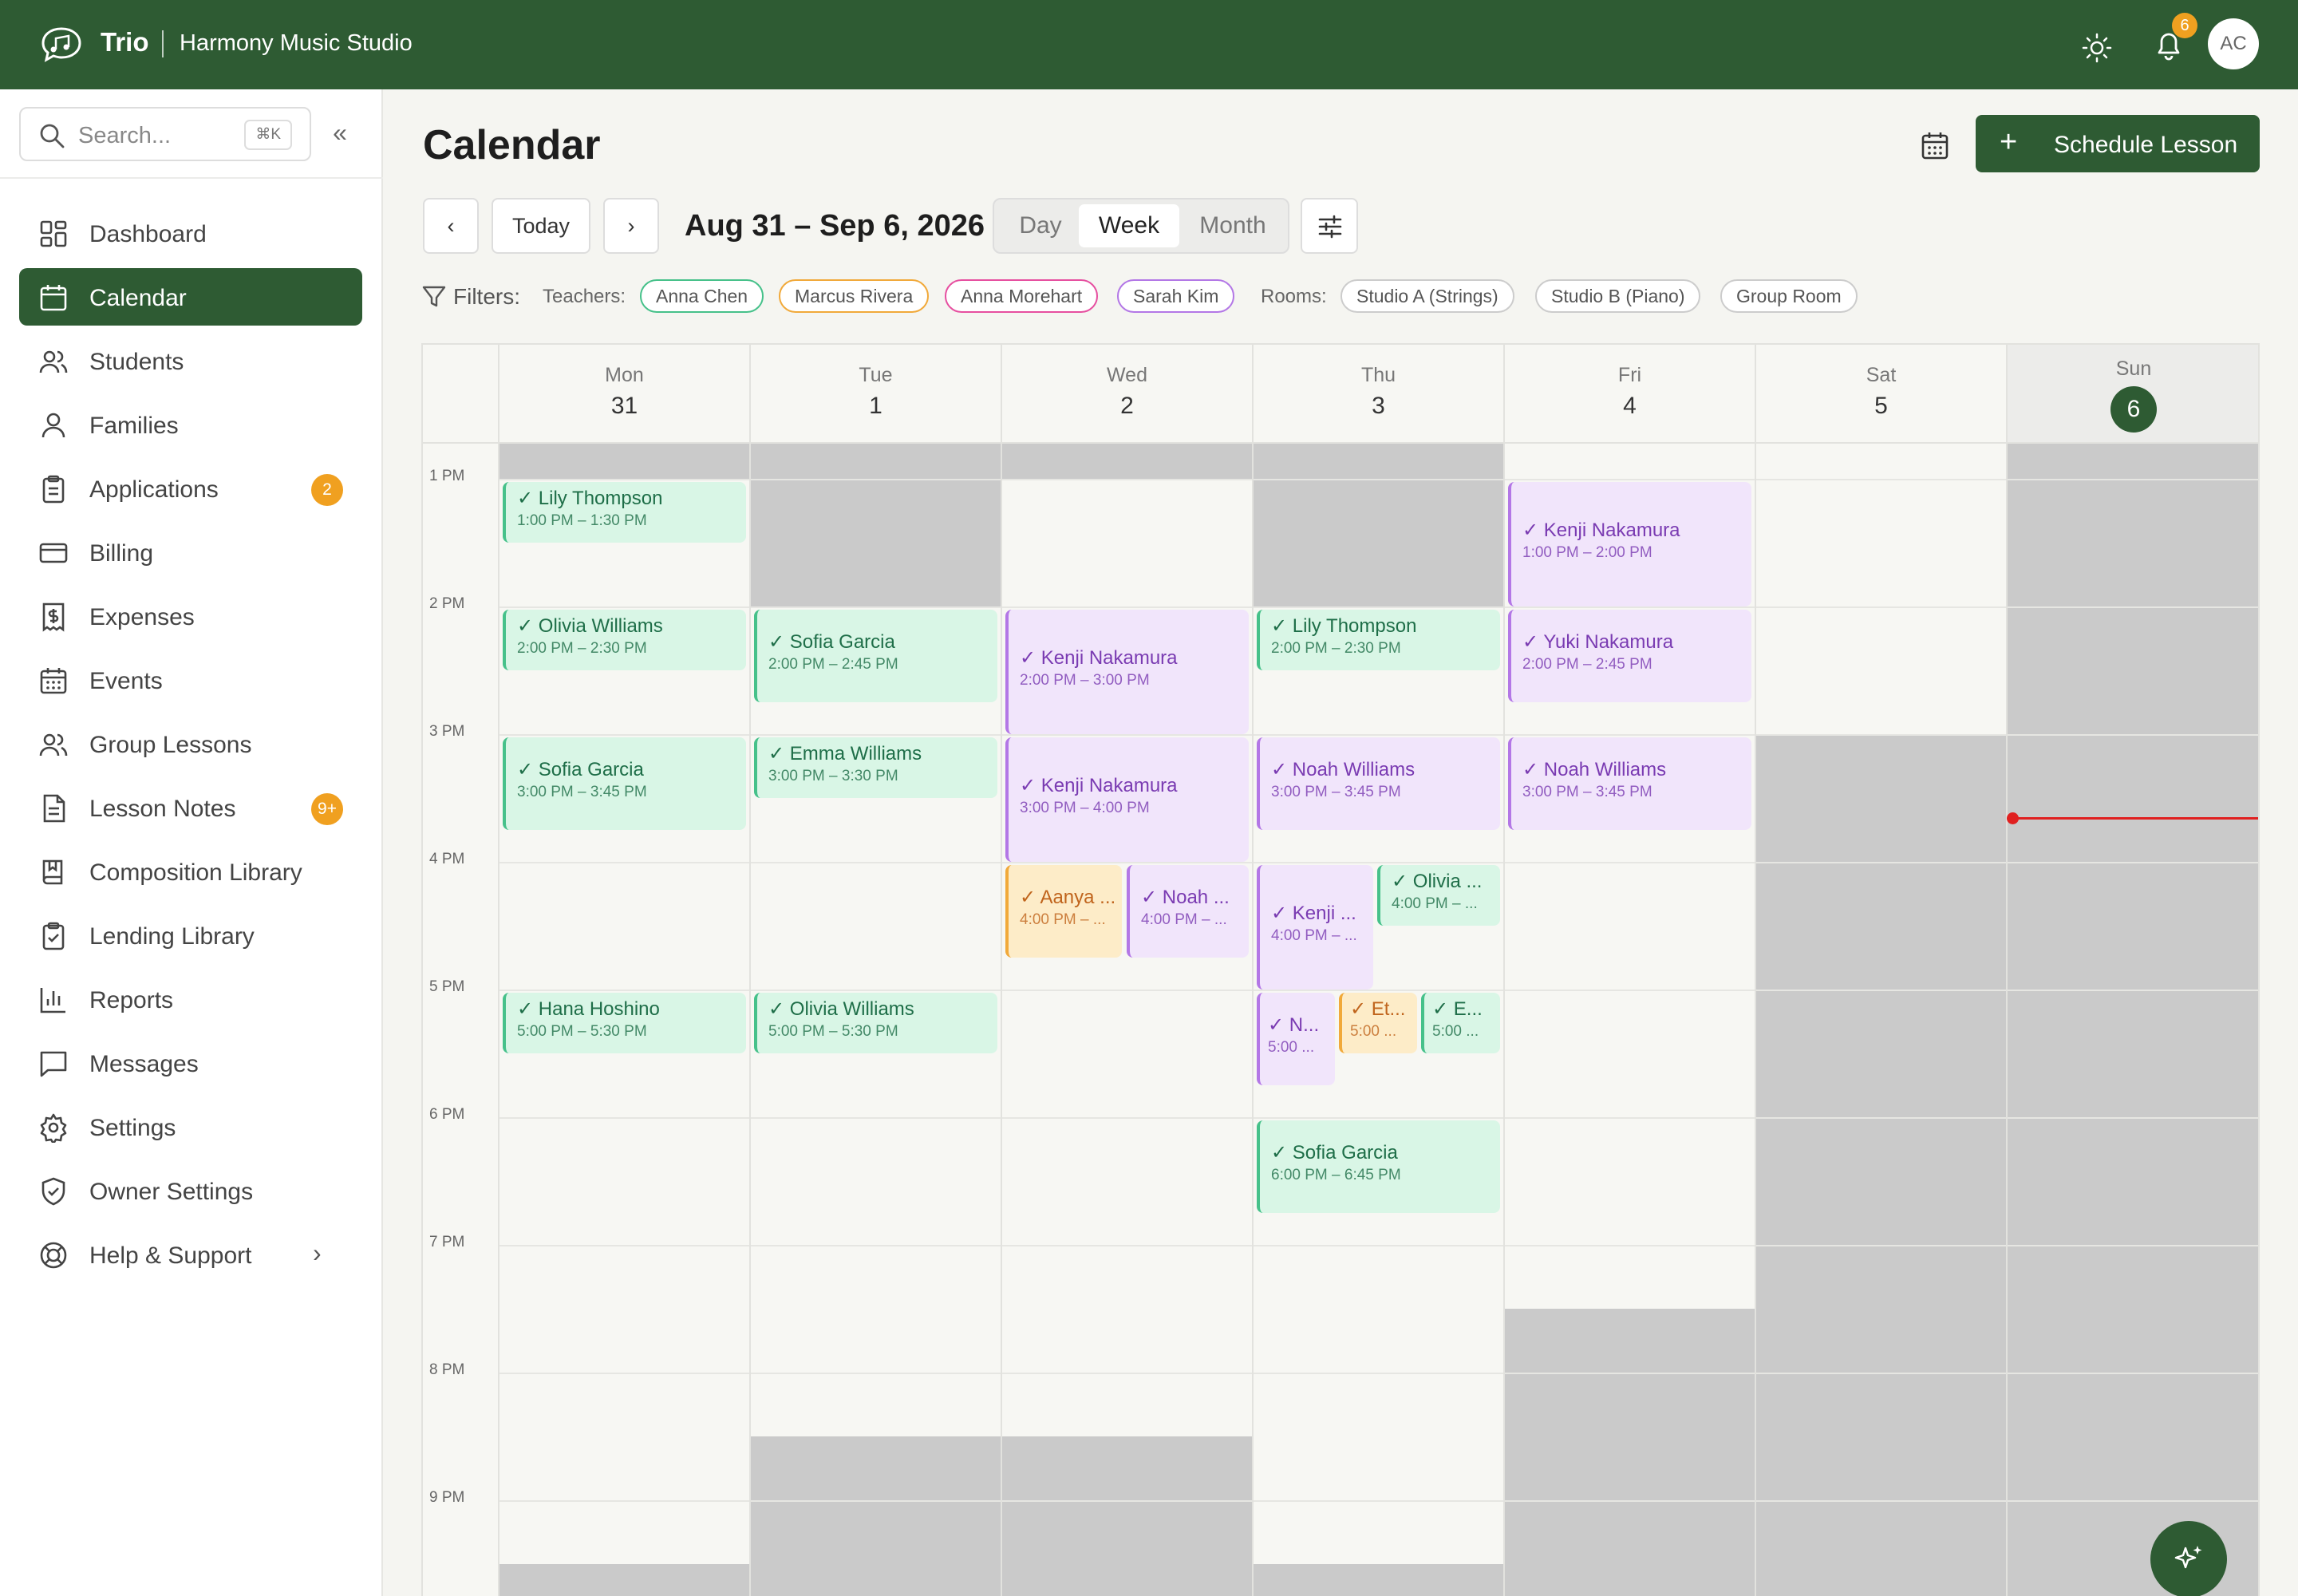 This screenshot has height=1596, width=2298. What do you see at coordinates (191, 297) in the screenshot?
I see `sidebar-item-calendar: Calendar` at bounding box center [191, 297].